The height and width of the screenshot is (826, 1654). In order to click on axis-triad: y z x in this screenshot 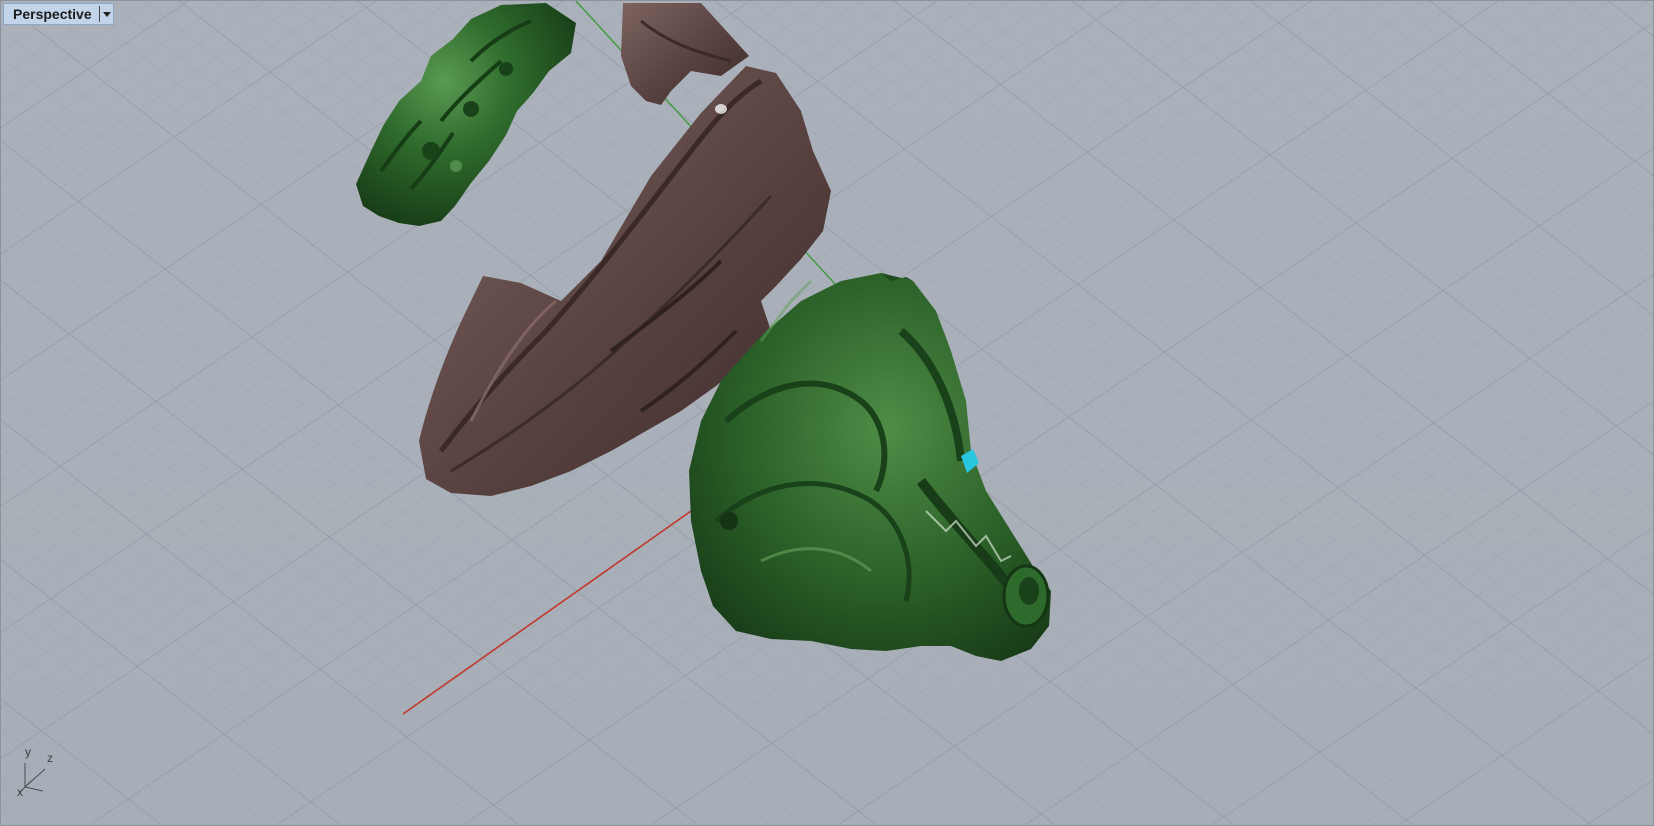, I will do `click(39, 771)`.